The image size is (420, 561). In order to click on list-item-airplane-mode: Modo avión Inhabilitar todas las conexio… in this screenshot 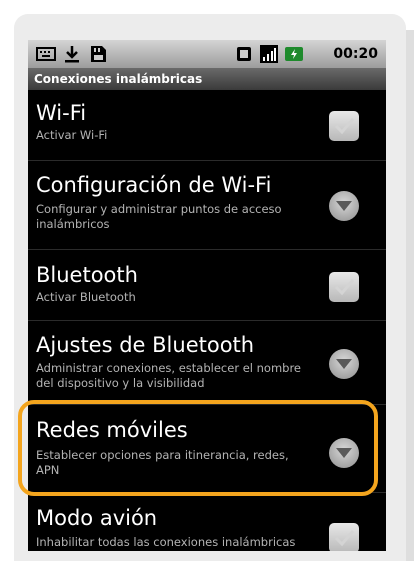, I will do `click(207, 522)`.